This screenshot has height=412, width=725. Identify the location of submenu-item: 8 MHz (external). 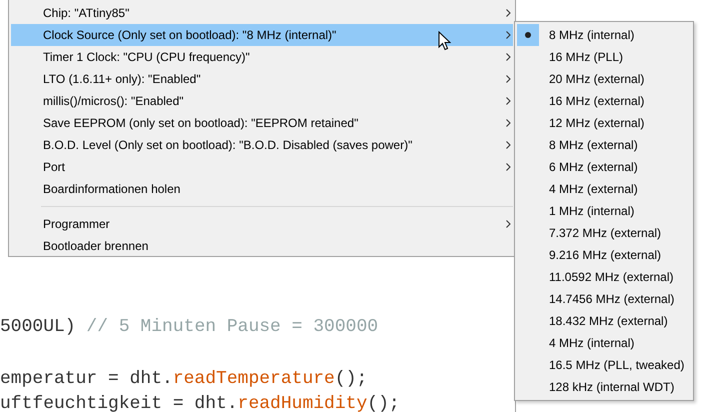
(604, 145).